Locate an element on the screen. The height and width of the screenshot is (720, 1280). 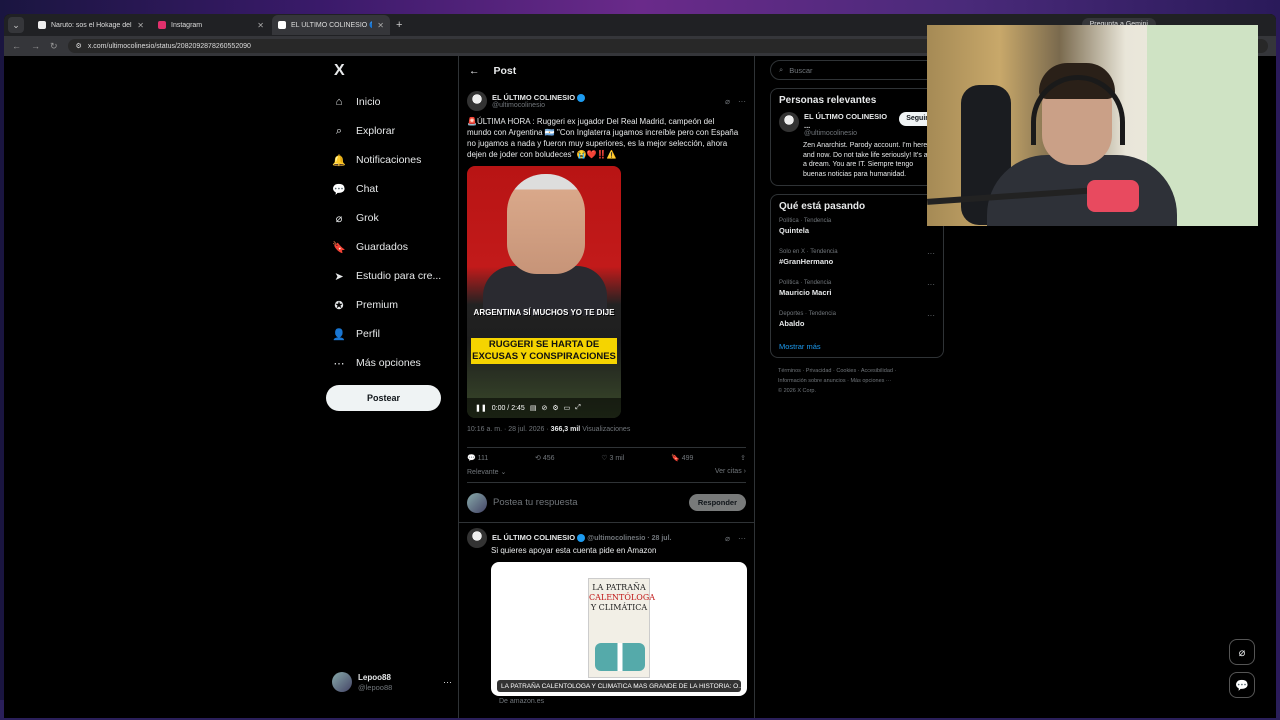
nav-item-7: ✪ Premium is located at coordinates (365, 305).